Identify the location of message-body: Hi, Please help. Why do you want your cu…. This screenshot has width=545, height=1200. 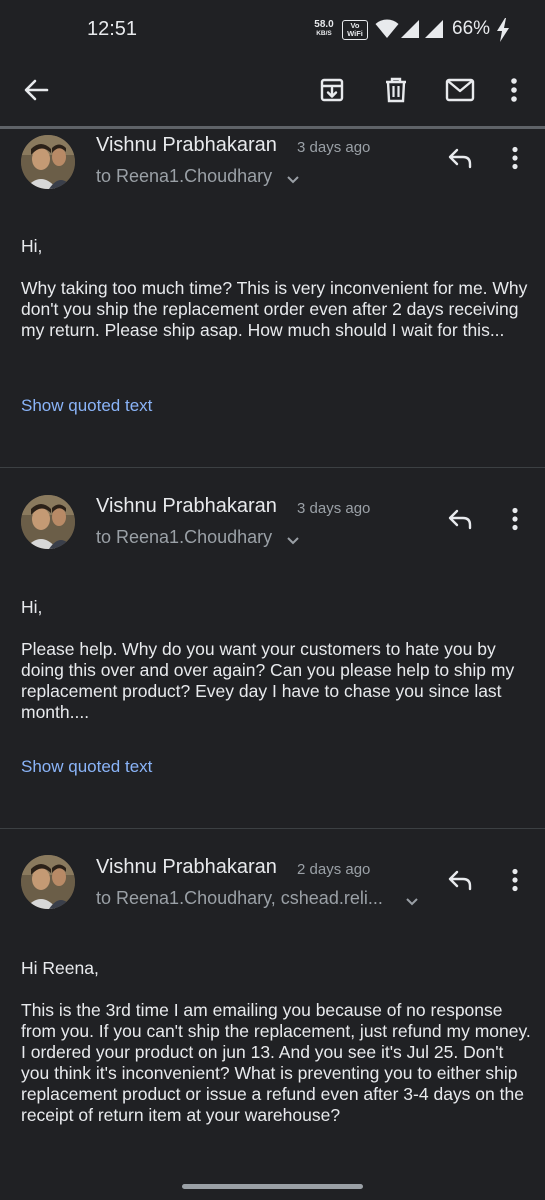
(276, 660).